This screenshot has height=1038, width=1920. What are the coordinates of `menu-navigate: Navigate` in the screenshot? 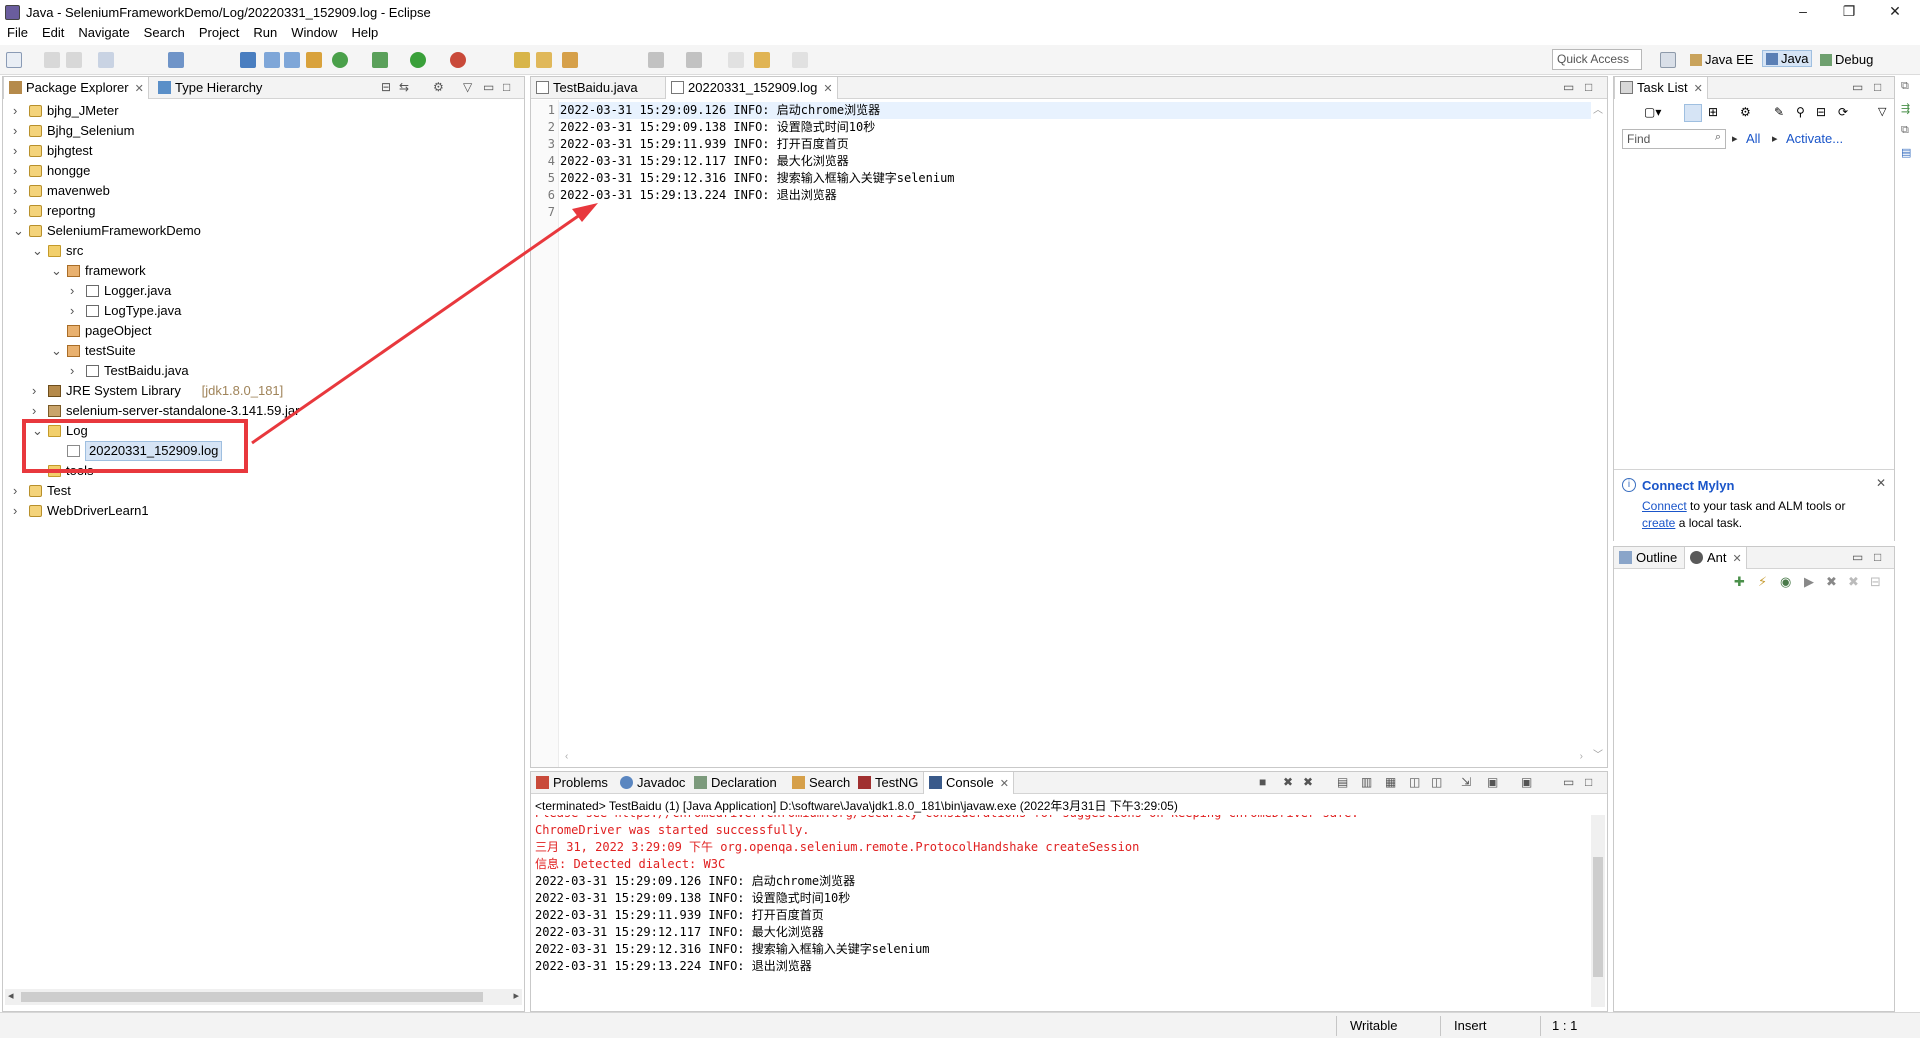 It's located at (103, 33).